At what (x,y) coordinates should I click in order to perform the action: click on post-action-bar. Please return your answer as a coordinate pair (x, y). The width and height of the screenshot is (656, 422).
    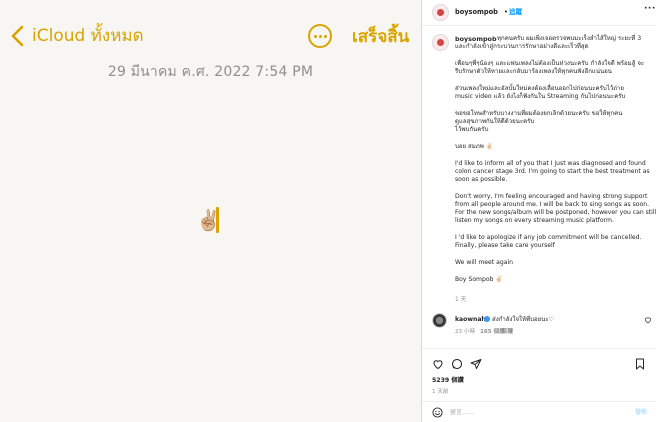
    Looking at the image, I should click on (539, 363).